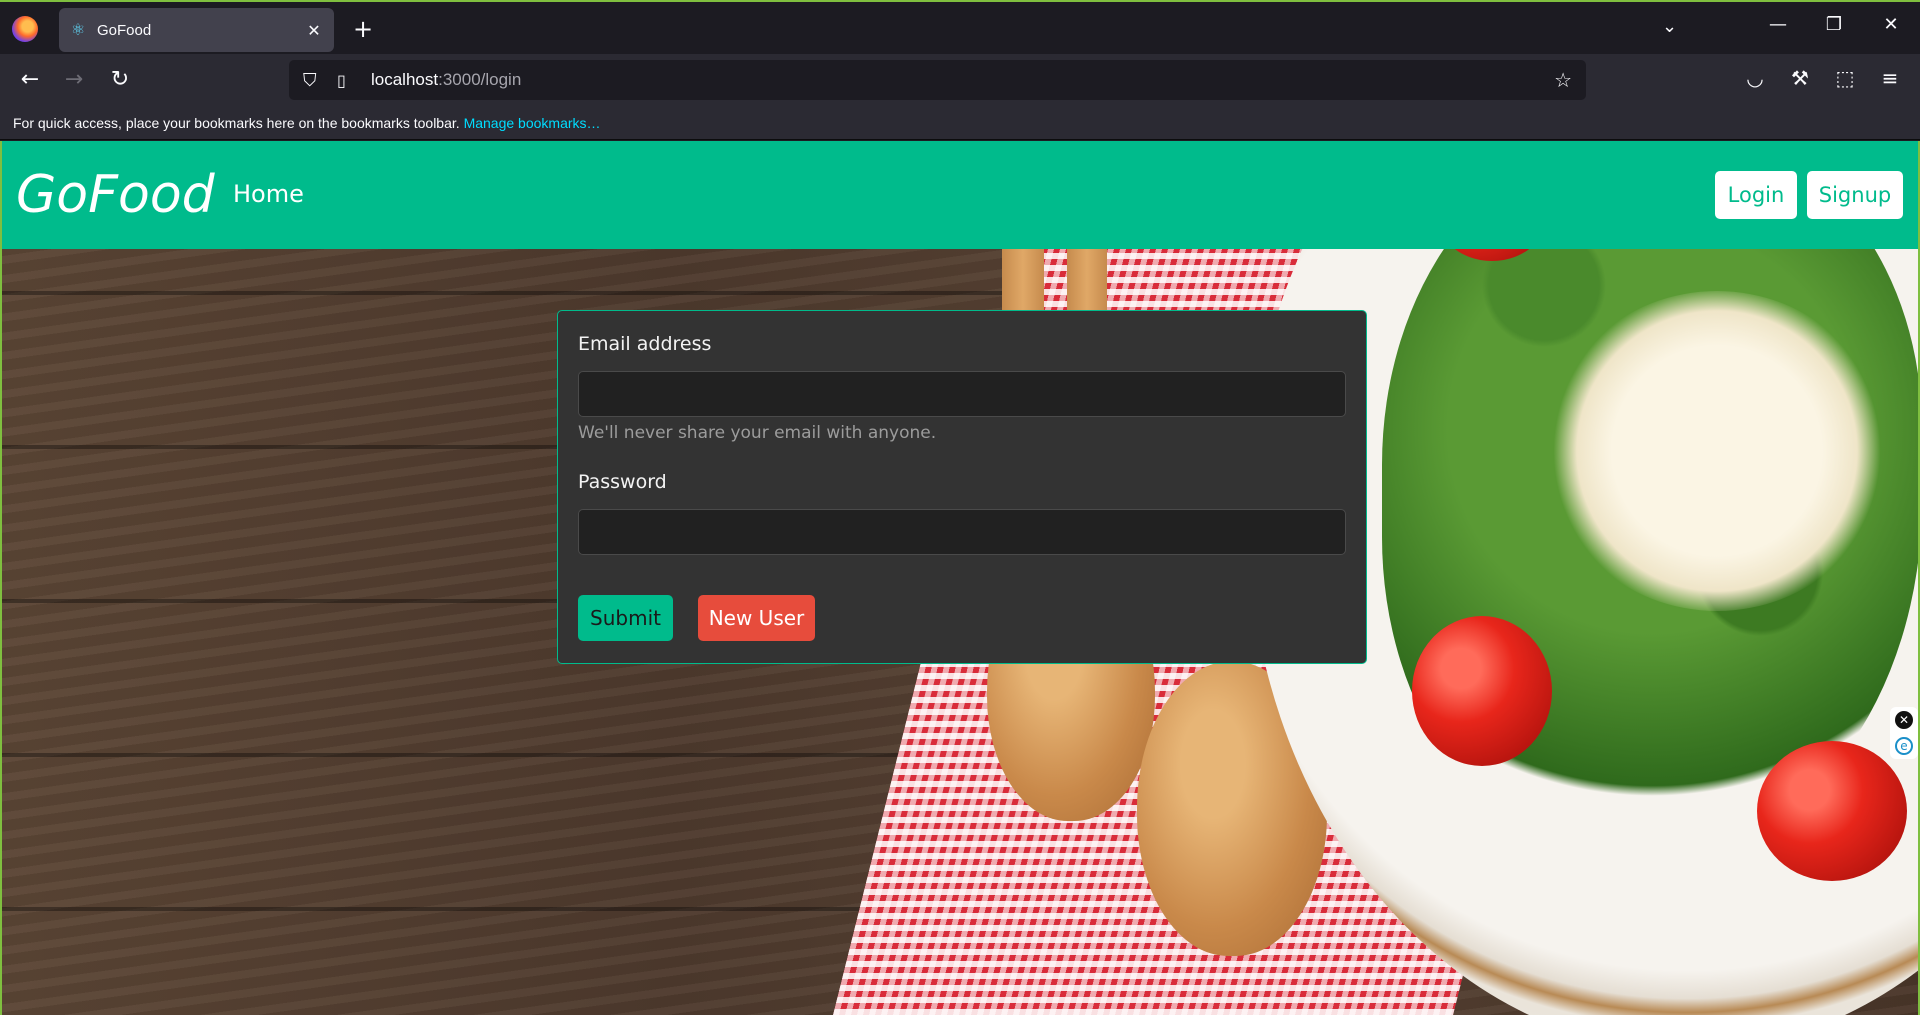 This screenshot has height=1015, width=1920. What do you see at coordinates (960, 195) in the screenshot?
I see `site-header: GoFood Home Login Signup` at bounding box center [960, 195].